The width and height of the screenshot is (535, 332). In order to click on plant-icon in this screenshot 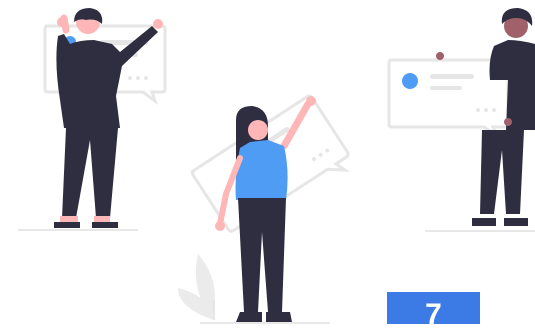, I will do `click(196, 287)`.